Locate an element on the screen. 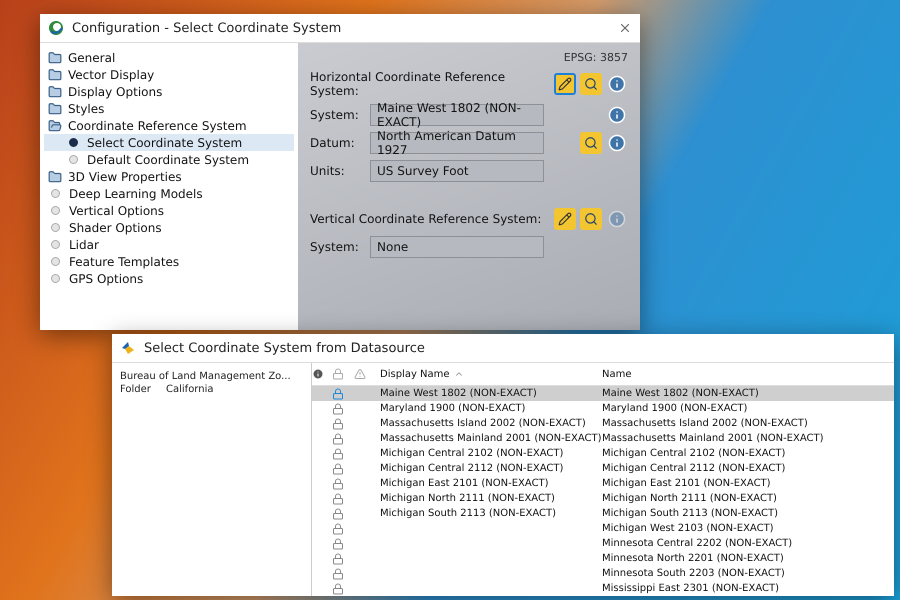 This screenshot has width=900, height=600. table-cell-text: Minnesota South 2203 (NON-EXACT) is located at coordinates (693, 573).